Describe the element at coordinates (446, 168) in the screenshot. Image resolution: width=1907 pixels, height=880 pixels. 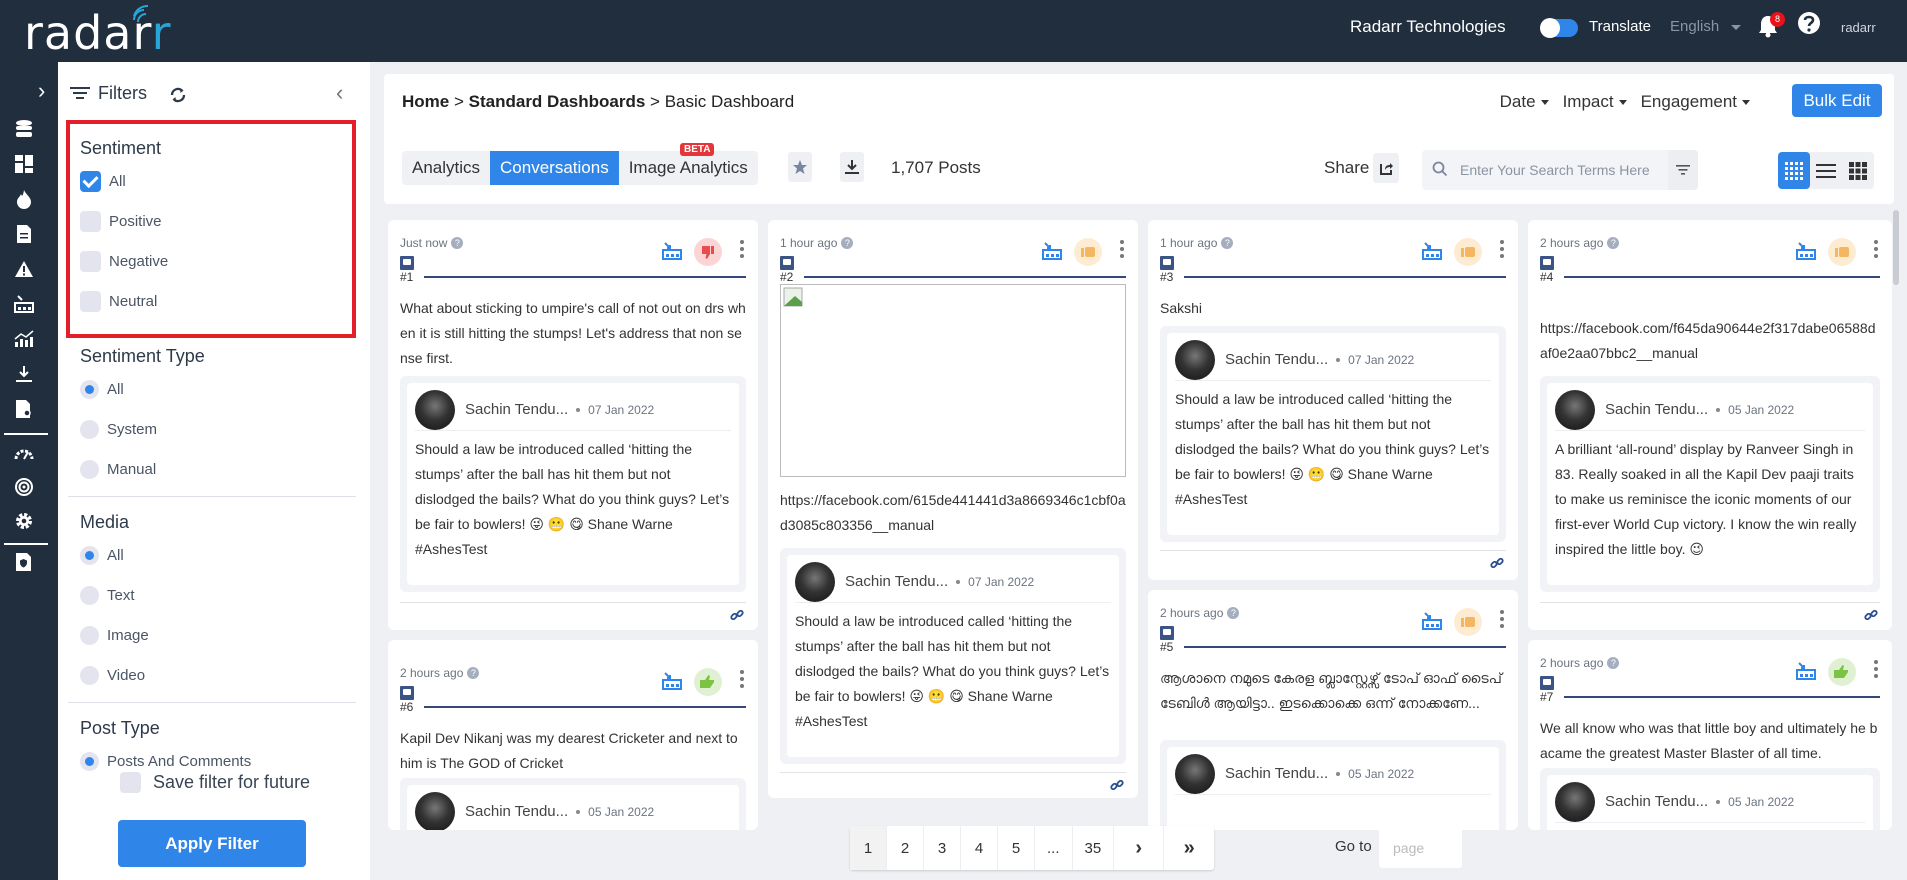
I see `tab-analytics: Analytics` at that location.